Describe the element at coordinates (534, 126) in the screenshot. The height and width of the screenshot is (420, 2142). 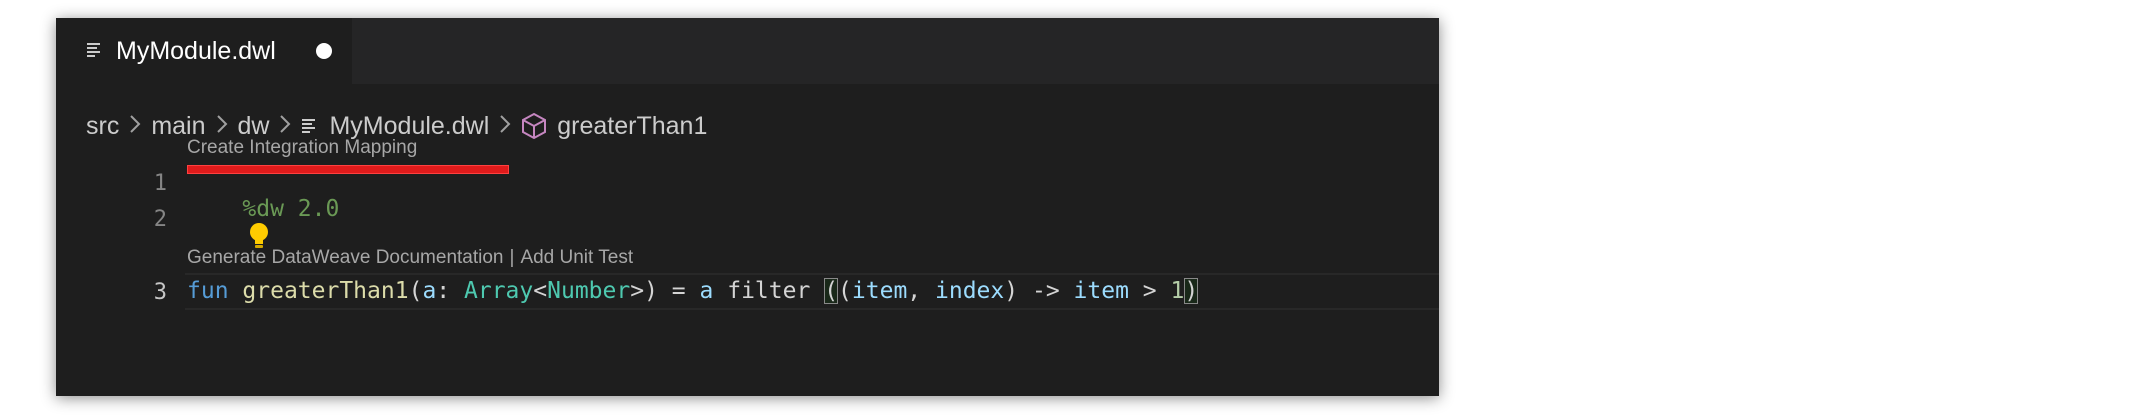
I see `cube-icon` at that location.